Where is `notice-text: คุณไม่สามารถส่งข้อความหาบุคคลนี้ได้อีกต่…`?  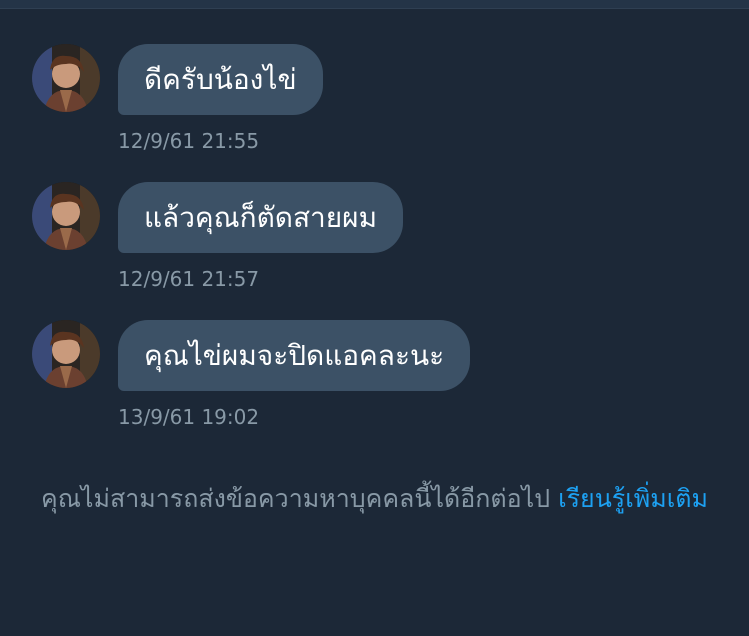
notice-text: คุณไม่สามารถส่งข้อความหาบุคคลนี้ได้อีกต่… is located at coordinates (296, 498).